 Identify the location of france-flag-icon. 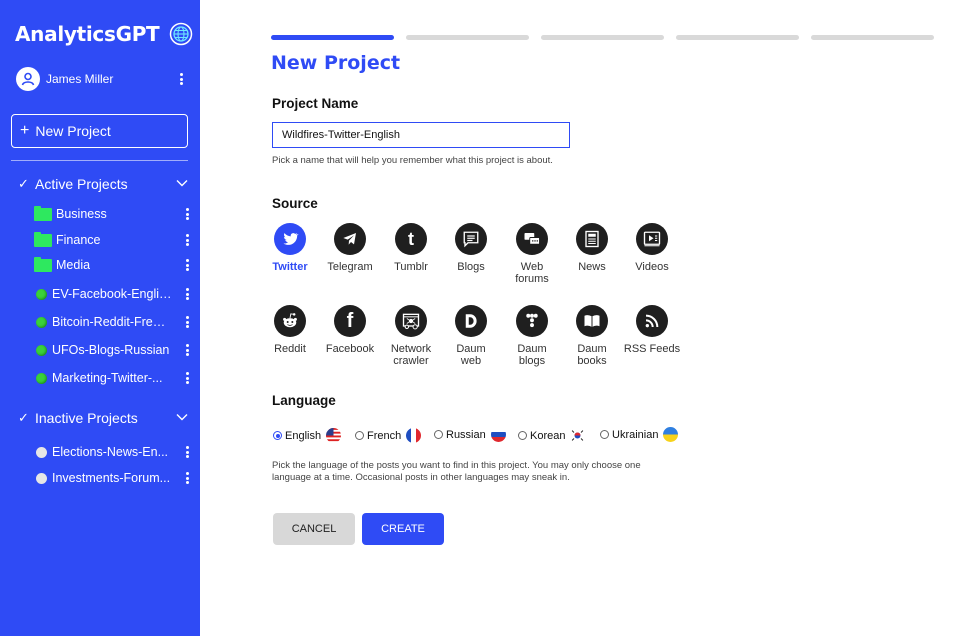
(414, 435).